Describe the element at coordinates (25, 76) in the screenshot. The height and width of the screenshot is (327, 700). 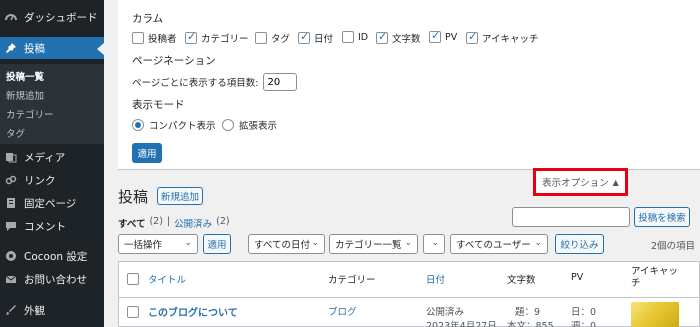
I see `submenu-all-posts: 投稿一覧` at that location.